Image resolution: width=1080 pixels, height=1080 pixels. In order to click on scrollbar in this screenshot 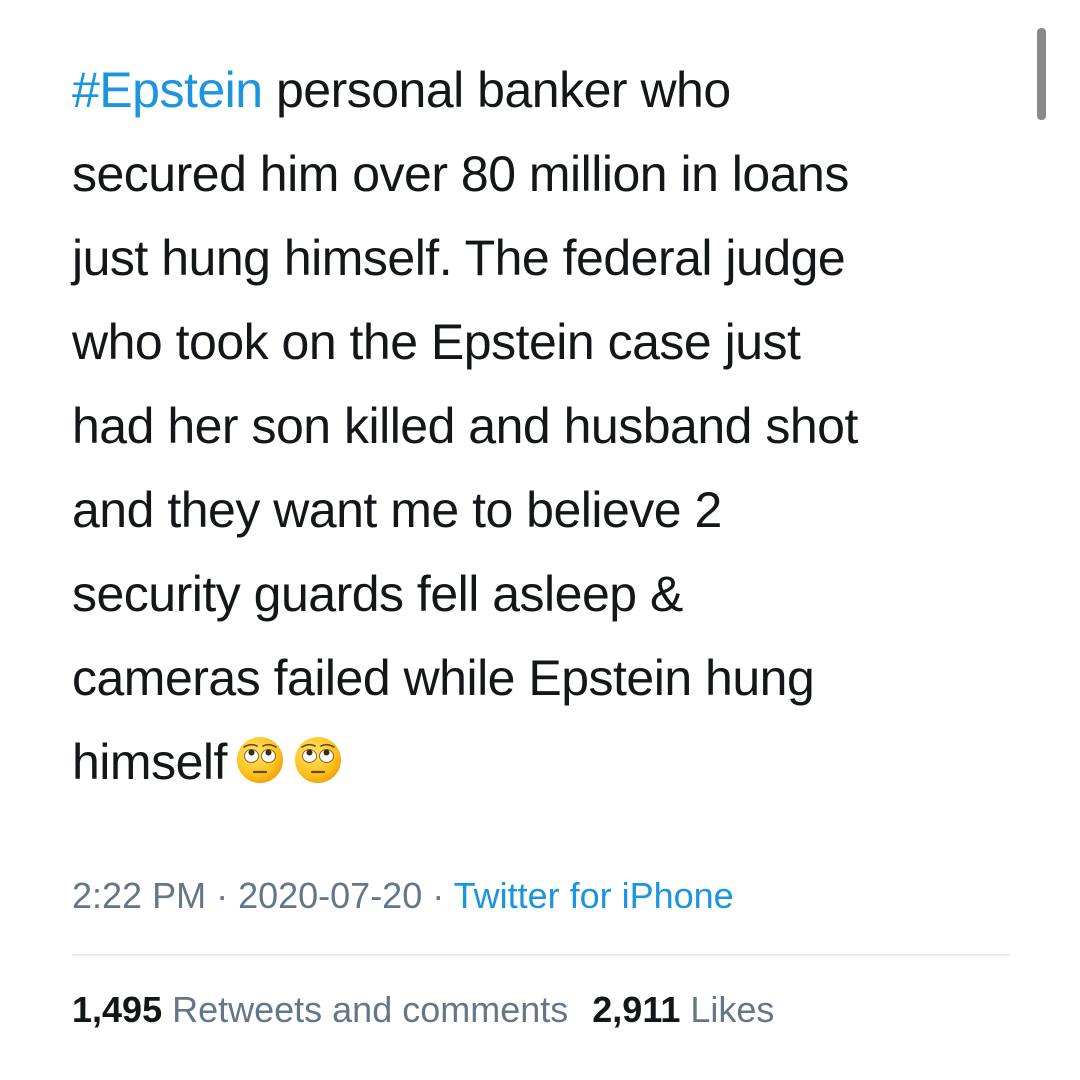, I will do `click(1041, 74)`.